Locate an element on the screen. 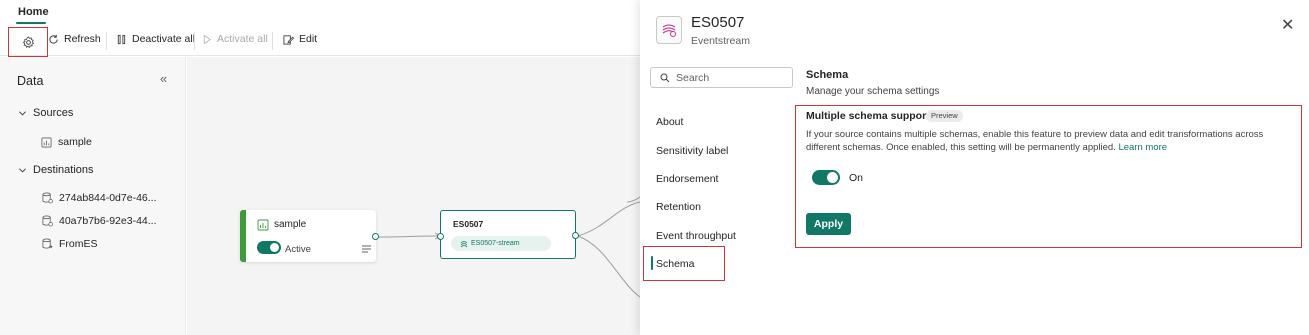 Image resolution: width=1309 pixels, height=335 pixels. connector-lines is located at coordinates (509, 247).